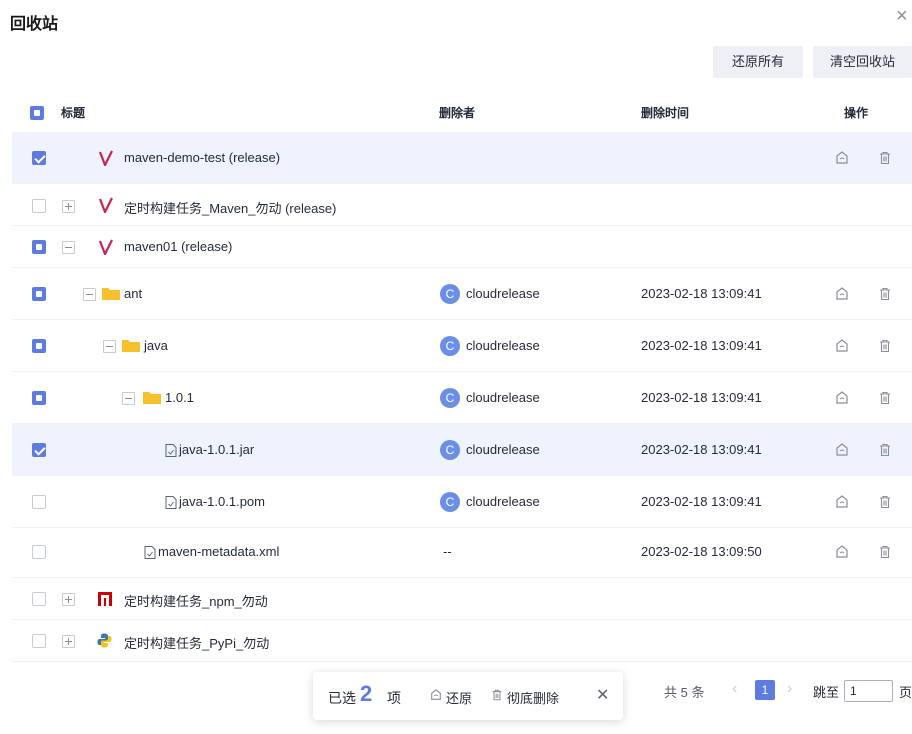 The height and width of the screenshot is (734, 912). What do you see at coordinates (133, 293) in the screenshot?
I see `row-name: ant` at bounding box center [133, 293].